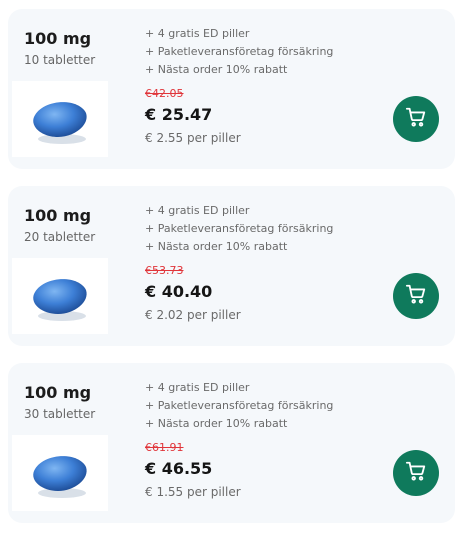 The width and height of the screenshot is (463, 533). What do you see at coordinates (193, 315) in the screenshot?
I see `per-pill-price: € 2.02 per piller` at bounding box center [193, 315].